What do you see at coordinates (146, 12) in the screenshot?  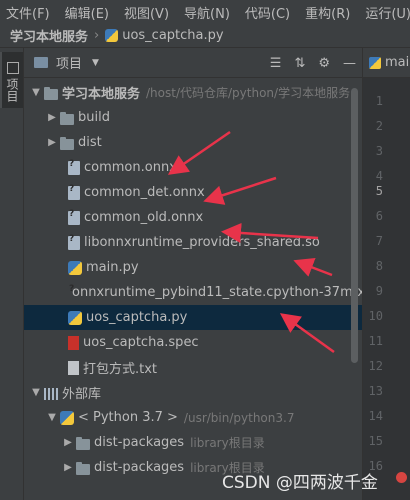 I see `menu-view: 视图(V)` at bounding box center [146, 12].